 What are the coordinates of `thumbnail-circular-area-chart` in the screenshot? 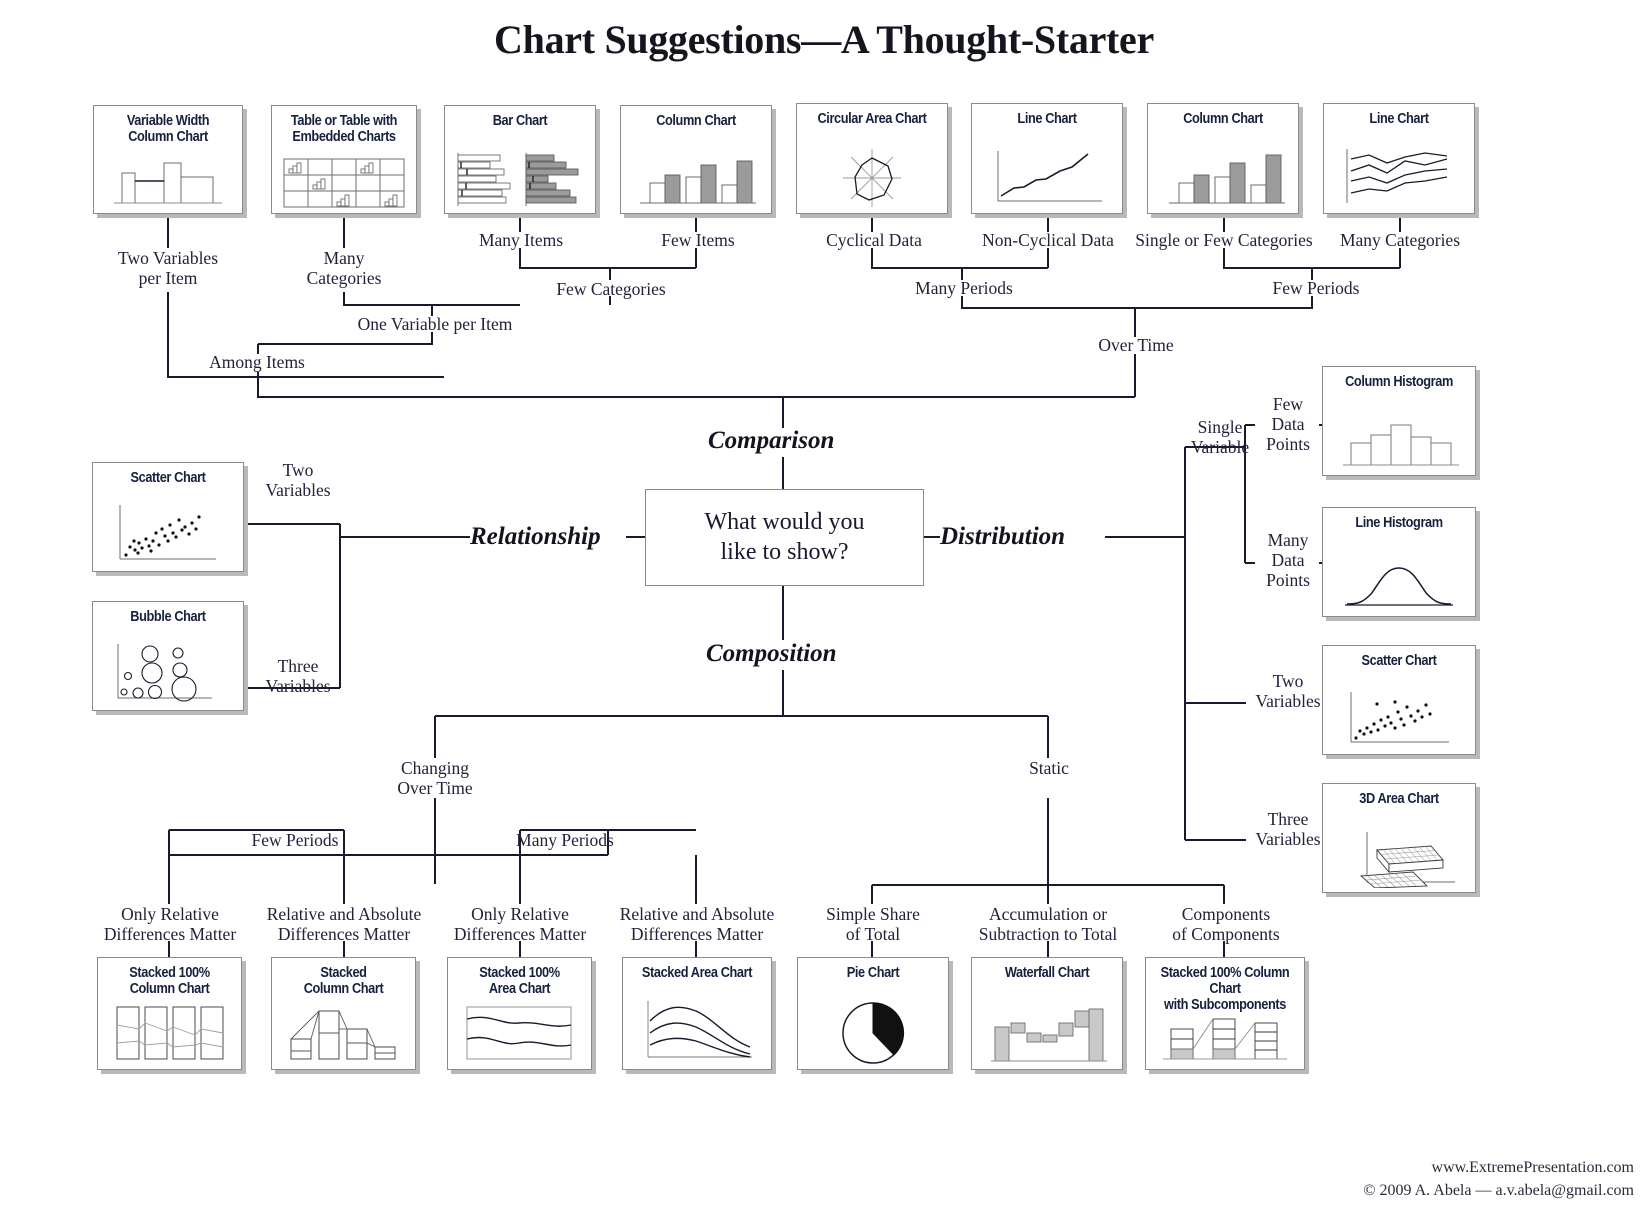 It's located at (872, 178).